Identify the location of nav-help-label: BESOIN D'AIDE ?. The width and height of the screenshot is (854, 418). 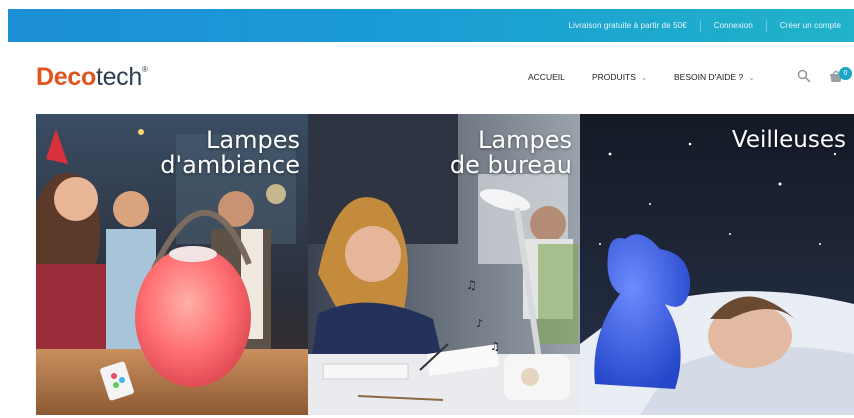
(709, 77).